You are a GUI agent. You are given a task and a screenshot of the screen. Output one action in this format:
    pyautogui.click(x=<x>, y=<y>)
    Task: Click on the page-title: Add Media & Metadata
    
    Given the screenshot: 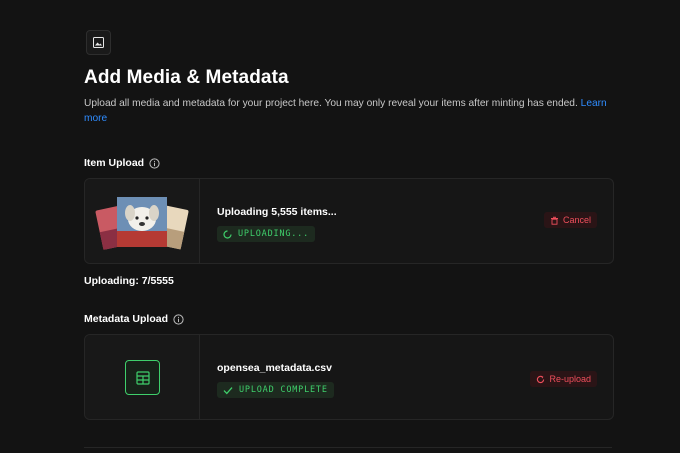 What is the action you would take?
    pyautogui.click(x=186, y=77)
    